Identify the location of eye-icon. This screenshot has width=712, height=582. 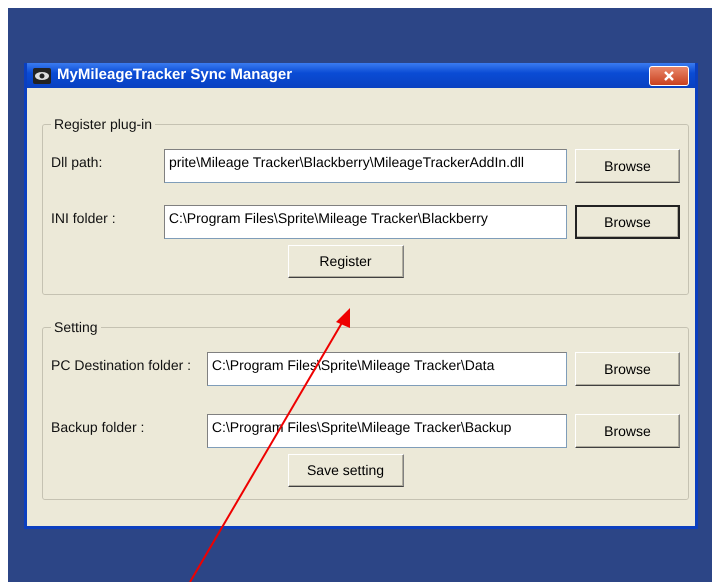
(42, 76).